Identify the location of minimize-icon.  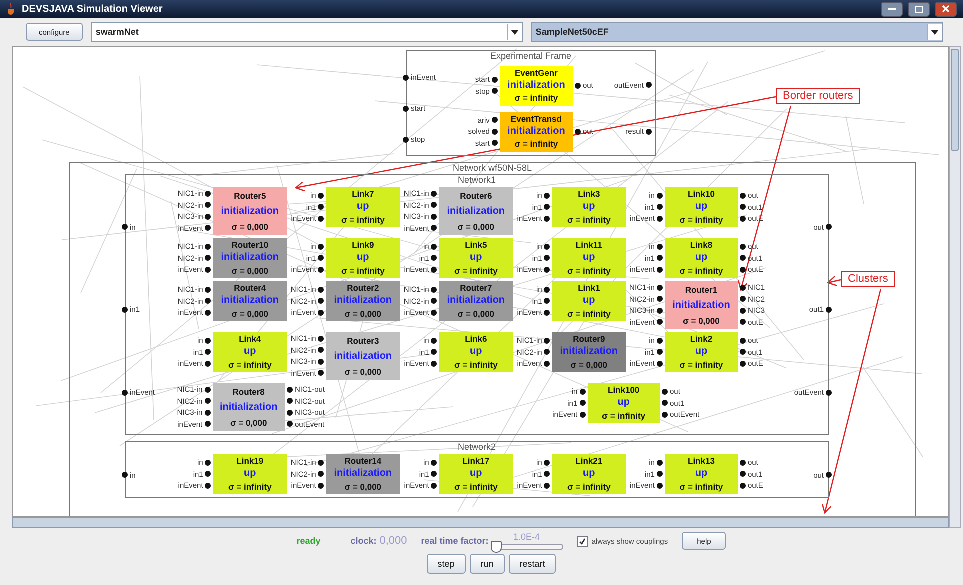
(892, 9).